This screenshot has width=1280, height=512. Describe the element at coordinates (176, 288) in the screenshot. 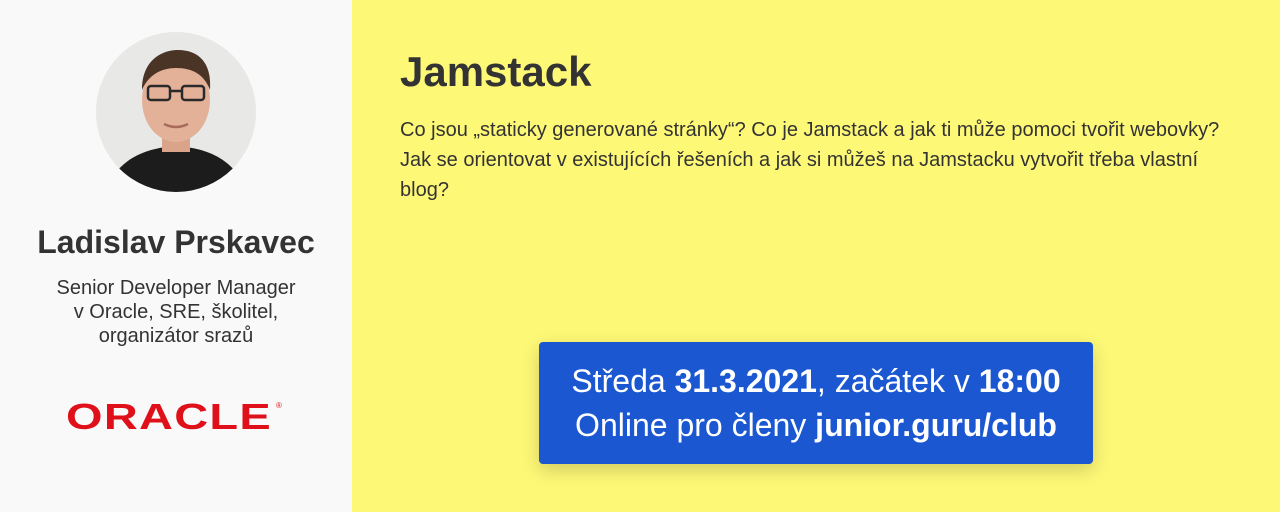

I see `speaker-bio-line: Senior Developer Manager` at that location.